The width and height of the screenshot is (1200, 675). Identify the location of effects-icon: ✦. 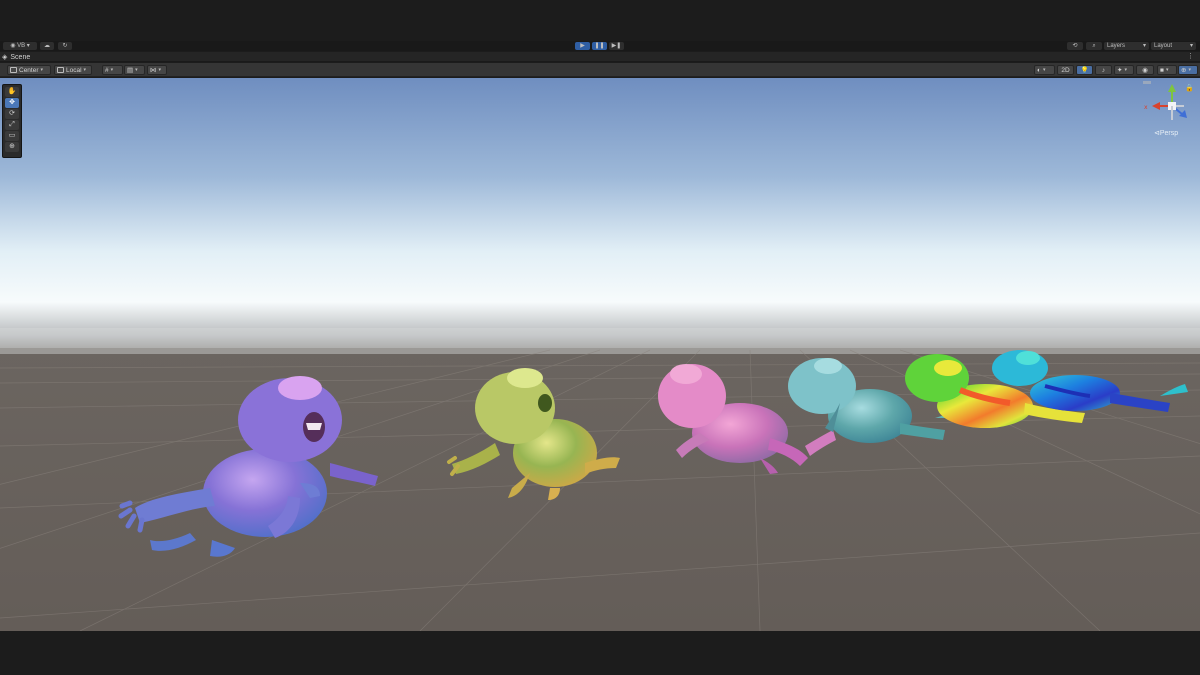
(1120, 70).